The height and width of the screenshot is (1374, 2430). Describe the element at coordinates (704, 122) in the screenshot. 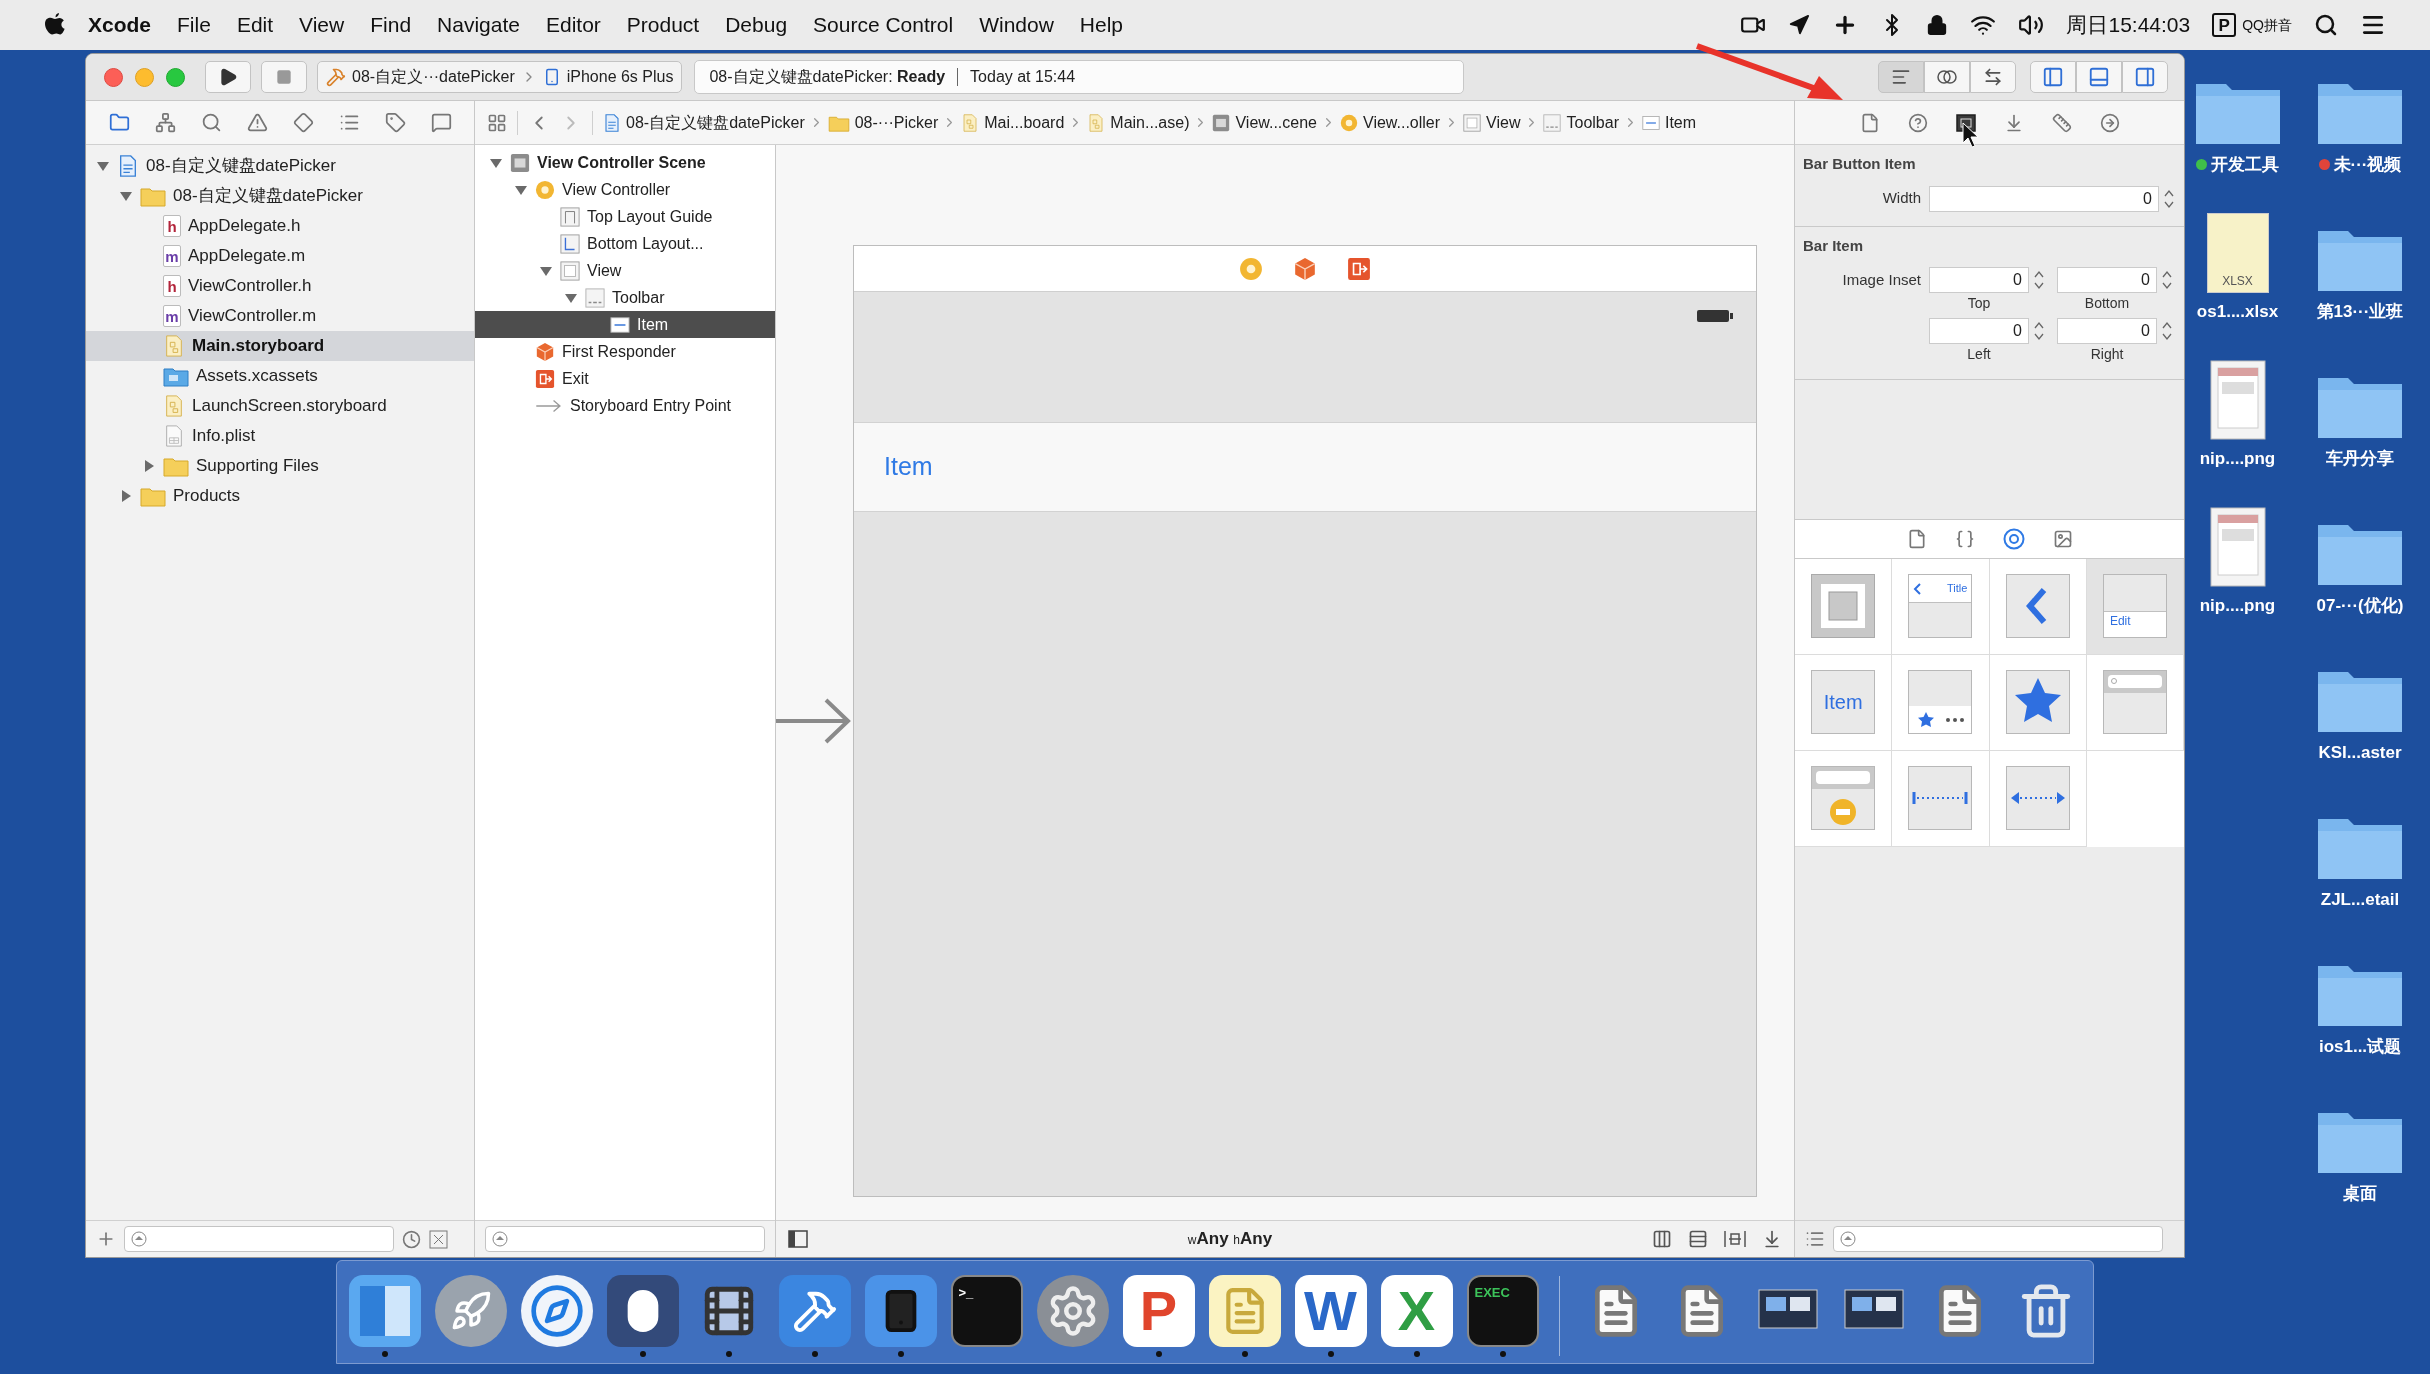

I see `breadcrumb-item: 08-自定义键盘datePicker` at that location.